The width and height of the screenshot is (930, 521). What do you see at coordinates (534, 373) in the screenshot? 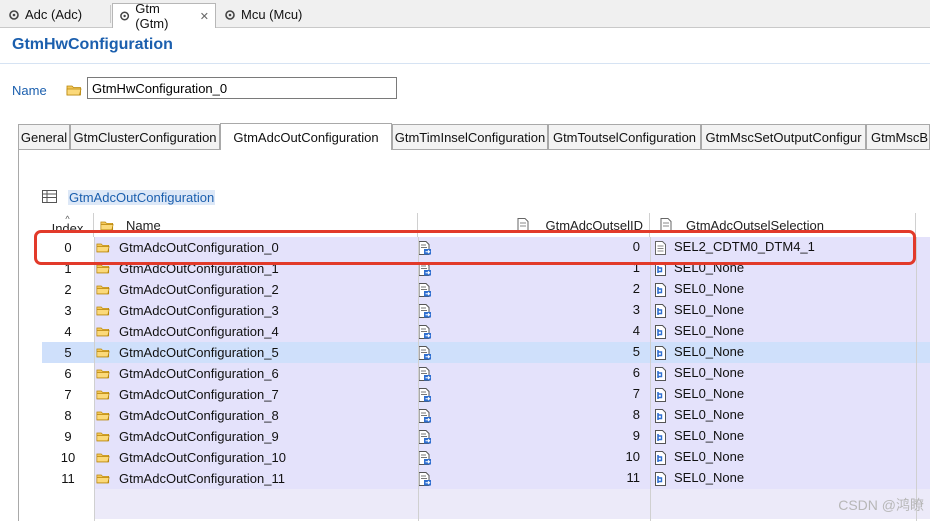
I see `row-outsel-id-cell: 6` at bounding box center [534, 373].